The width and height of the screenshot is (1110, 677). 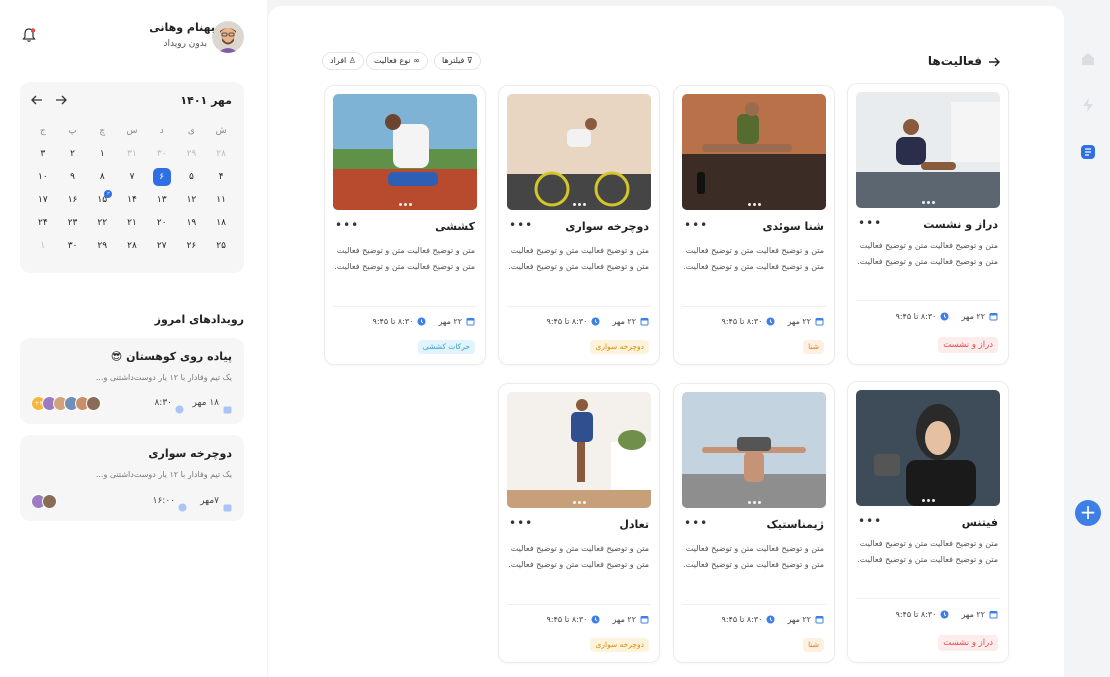 I want to click on add-button: +, so click(x=1088, y=513).